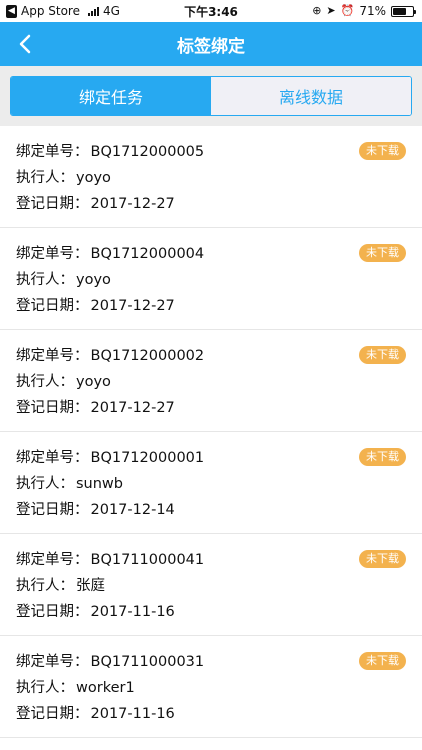  What do you see at coordinates (147, 458) in the screenshot?
I see `order-no-value: BQ1712000001` at bounding box center [147, 458].